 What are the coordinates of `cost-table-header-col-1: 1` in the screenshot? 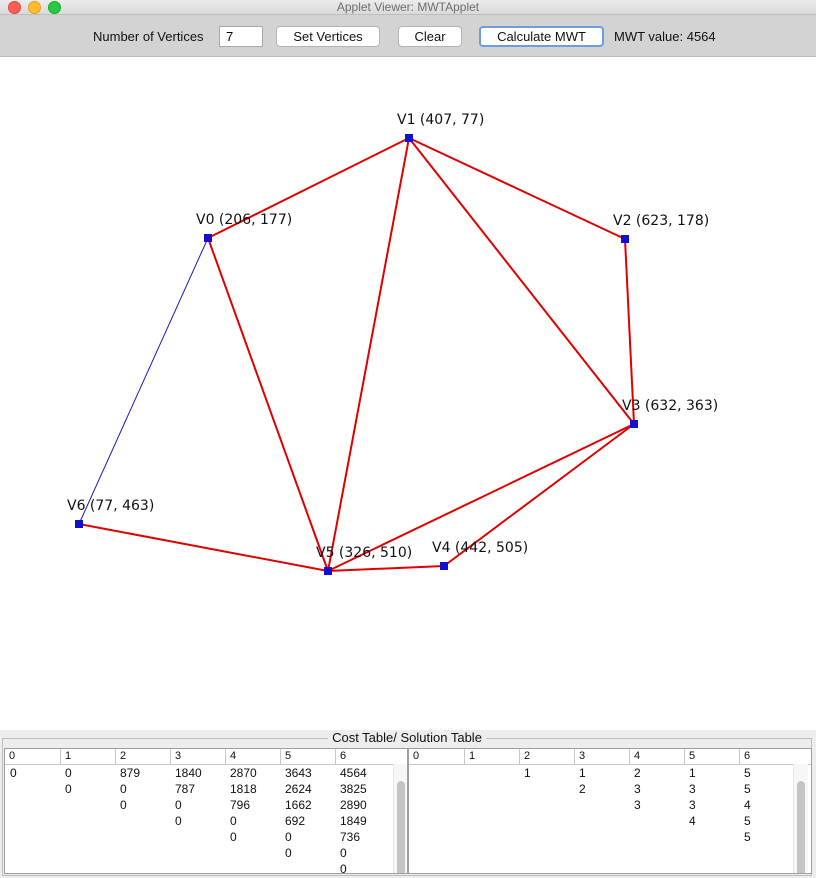 It's located at (87, 756).